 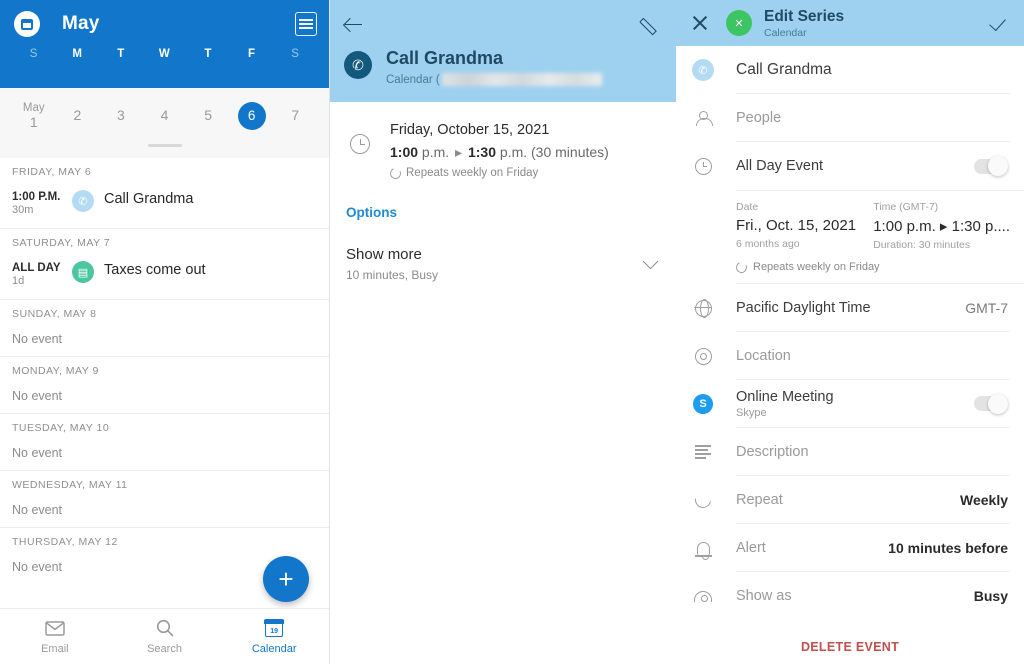 I want to click on calendar-glyph-icon, so click(x=27, y=24).